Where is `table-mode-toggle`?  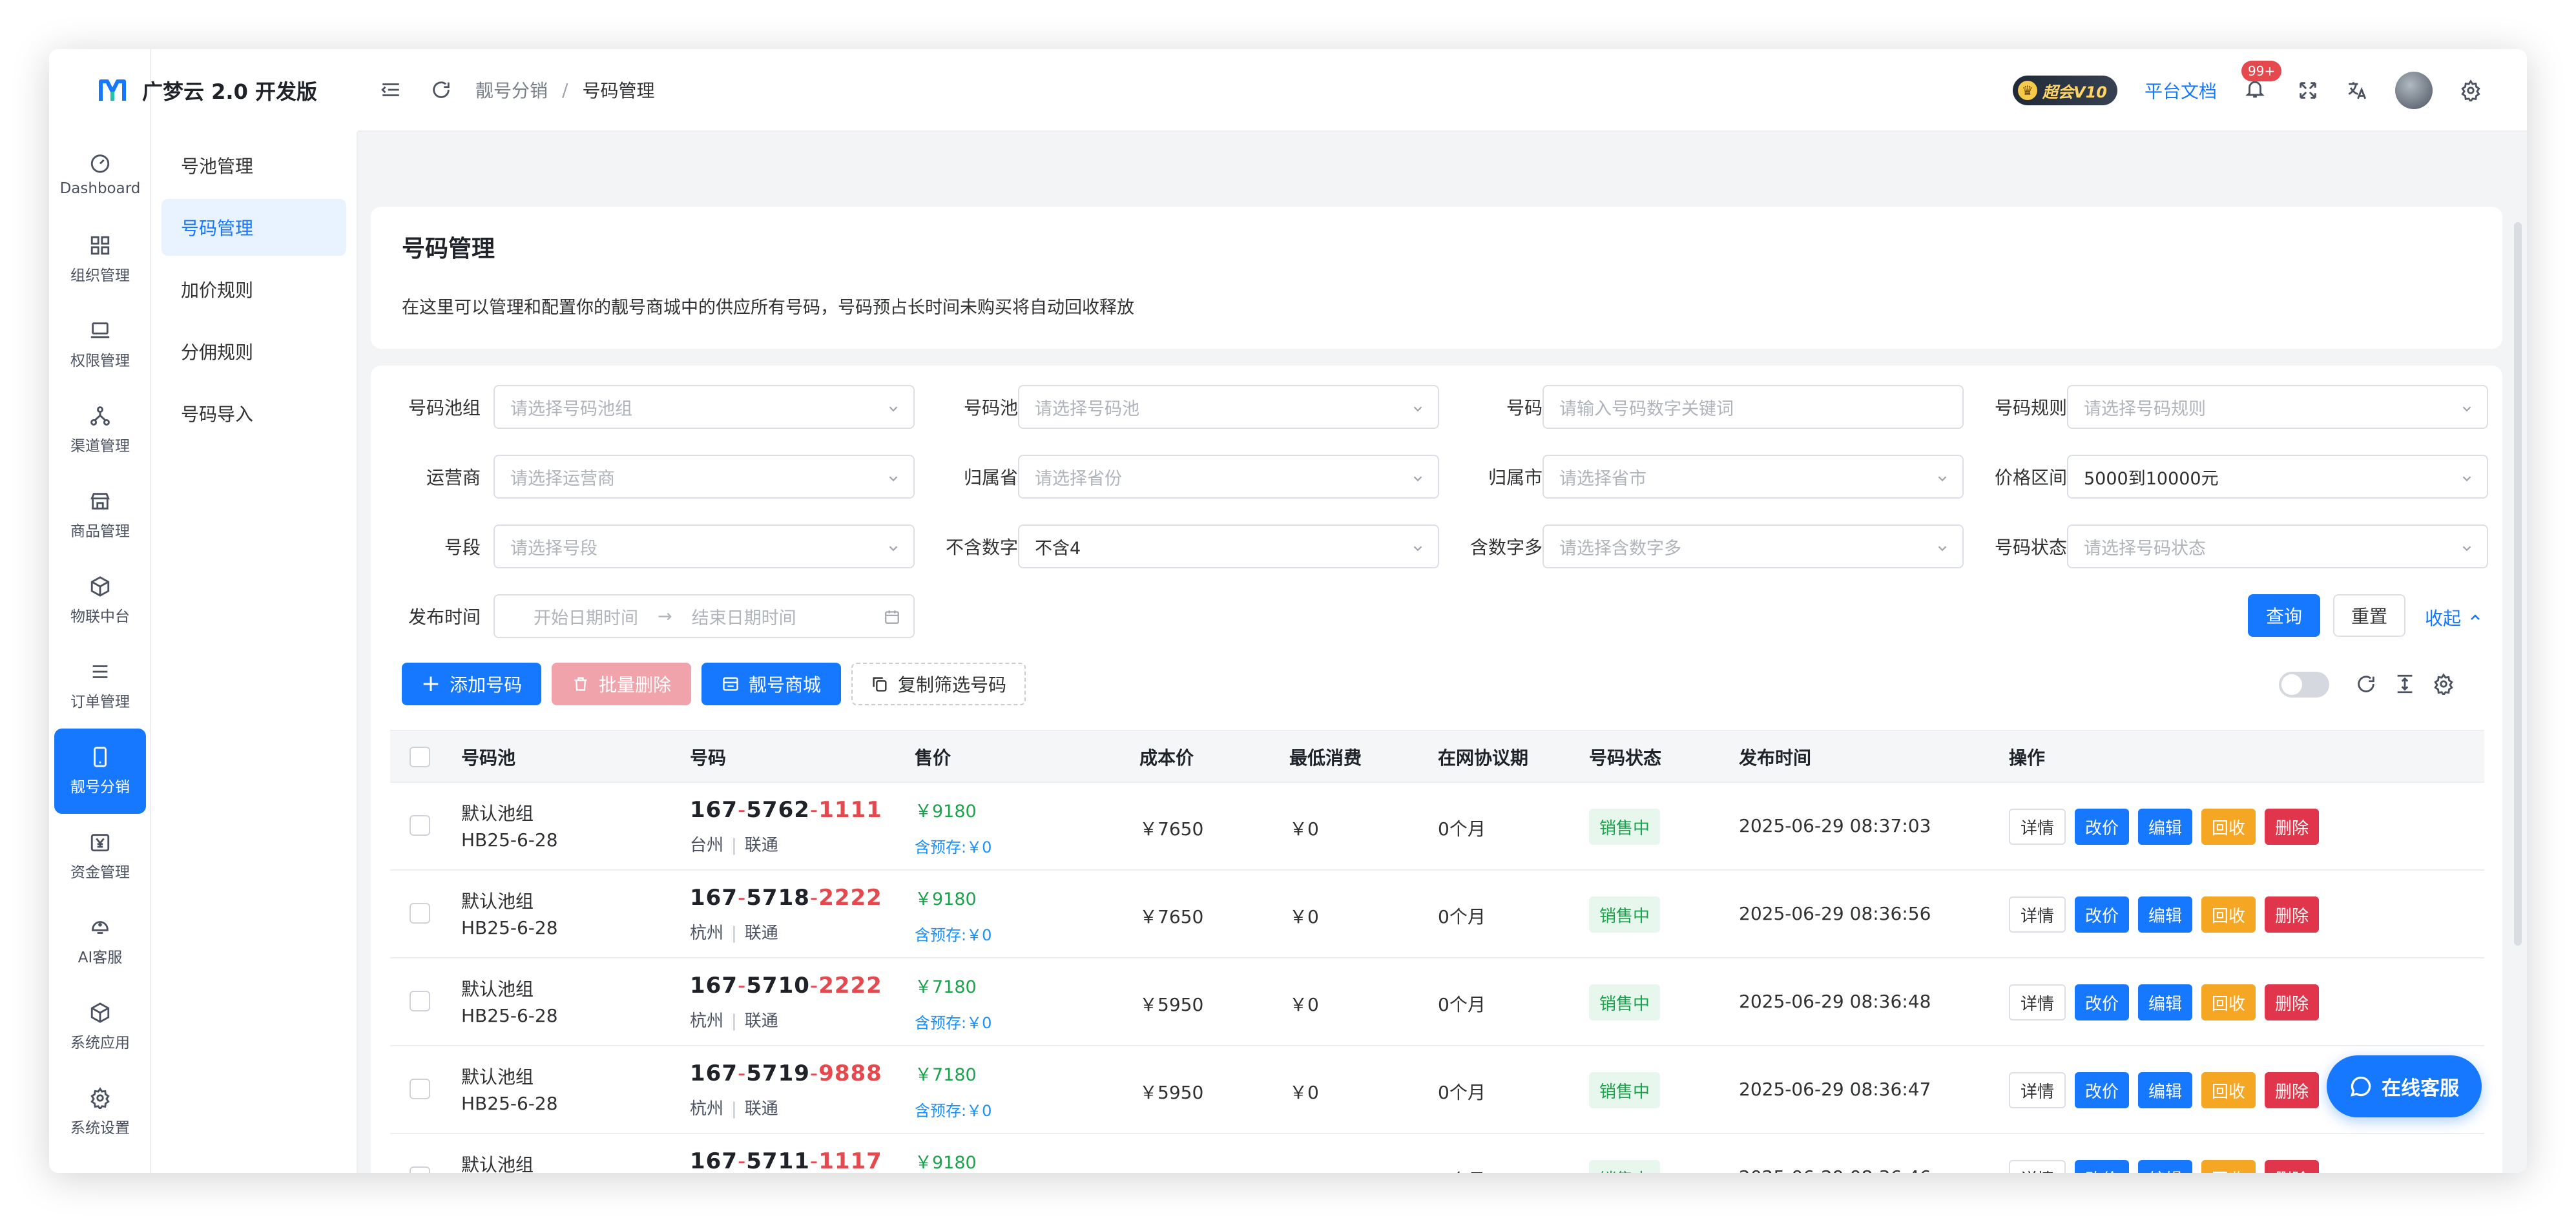 table-mode-toggle is located at coordinates (2304, 685).